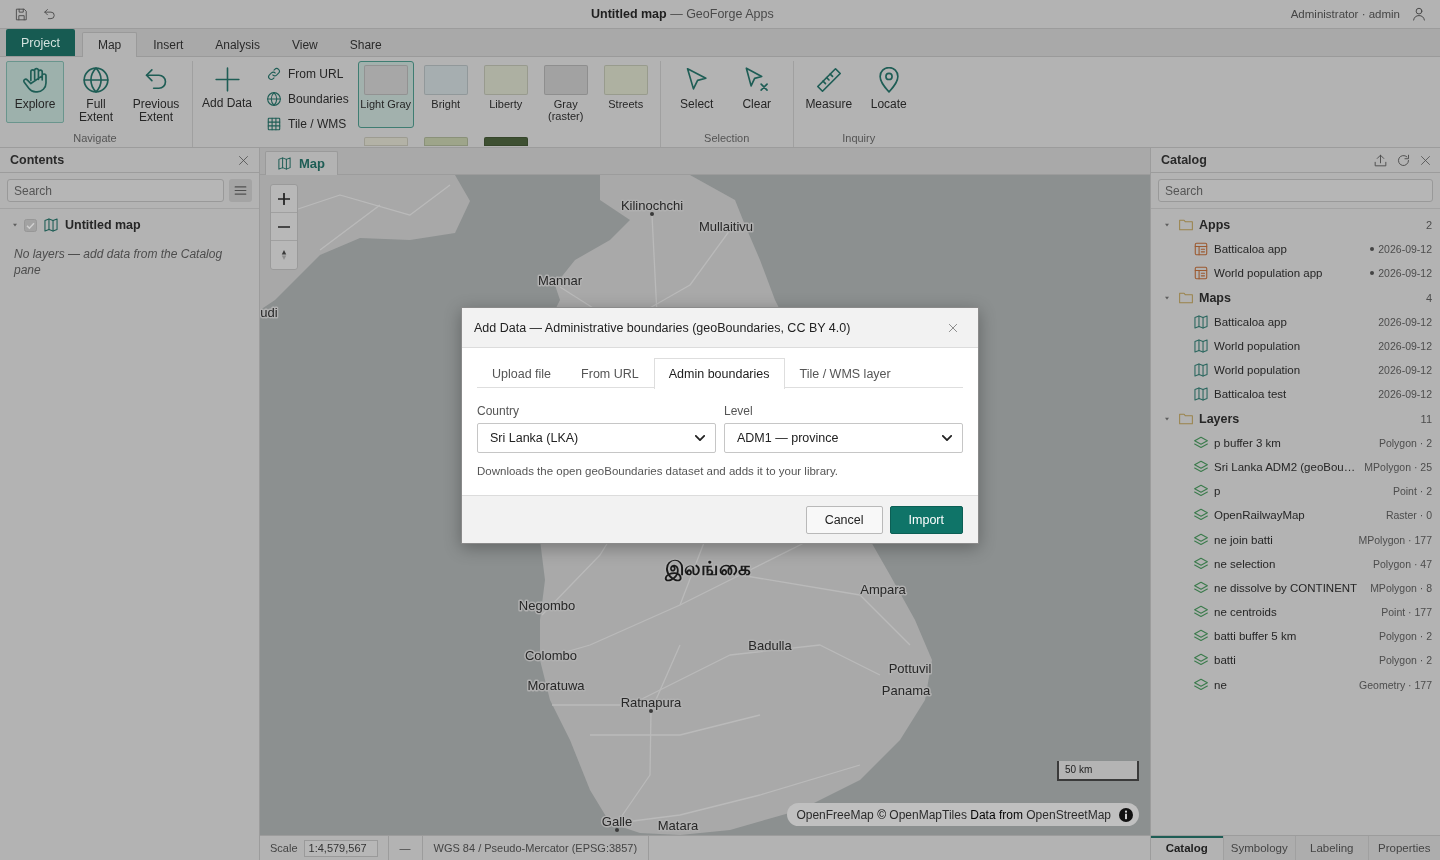 This screenshot has height=860, width=1440. What do you see at coordinates (1217, 491) in the screenshot?
I see `tree-item: p` at bounding box center [1217, 491].